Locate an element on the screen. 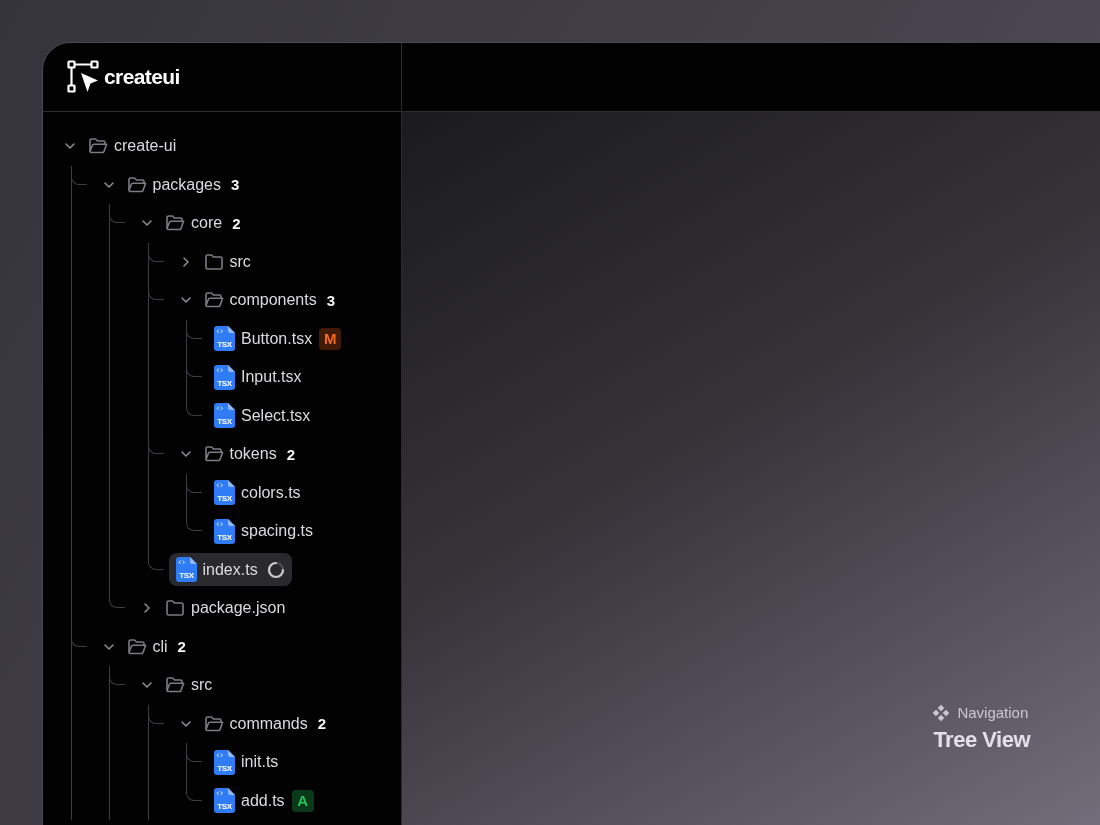 Image resolution: width=1100 pixels, height=825 pixels. tree-item: components is located at coordinates (260, 300).